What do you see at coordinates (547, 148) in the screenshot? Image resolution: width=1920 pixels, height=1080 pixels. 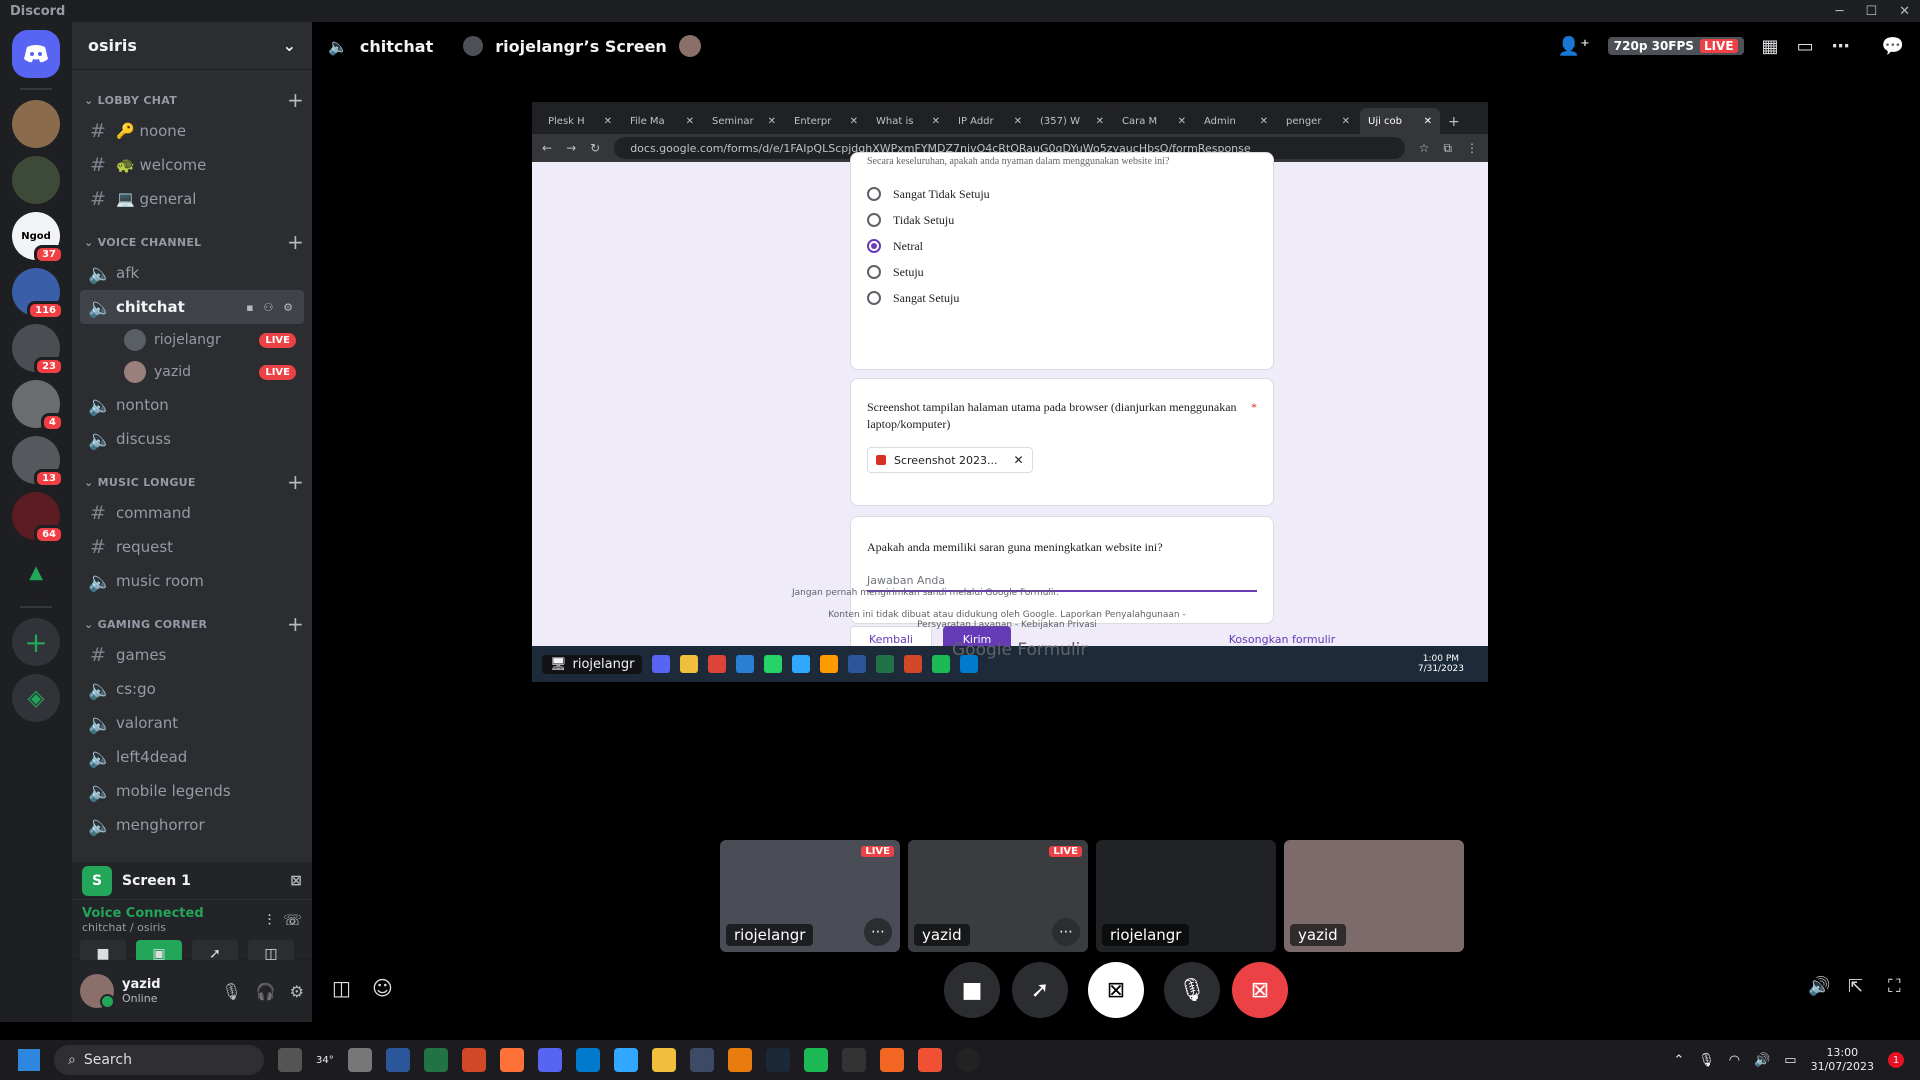 I see `back-icon: ←` at bounding box center [547, 148].